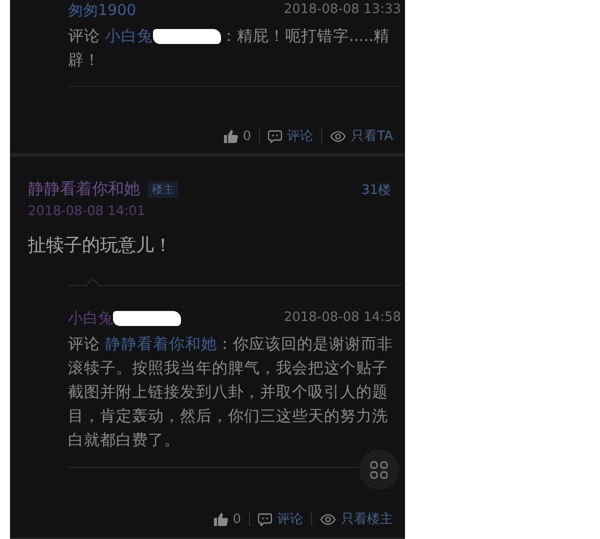 Image resolution: width=600 pixels, height=539 pixels. Describe the element at coordinates (102, 11) in the screenshot. I see `author-name: 匆匆1900` at that location.